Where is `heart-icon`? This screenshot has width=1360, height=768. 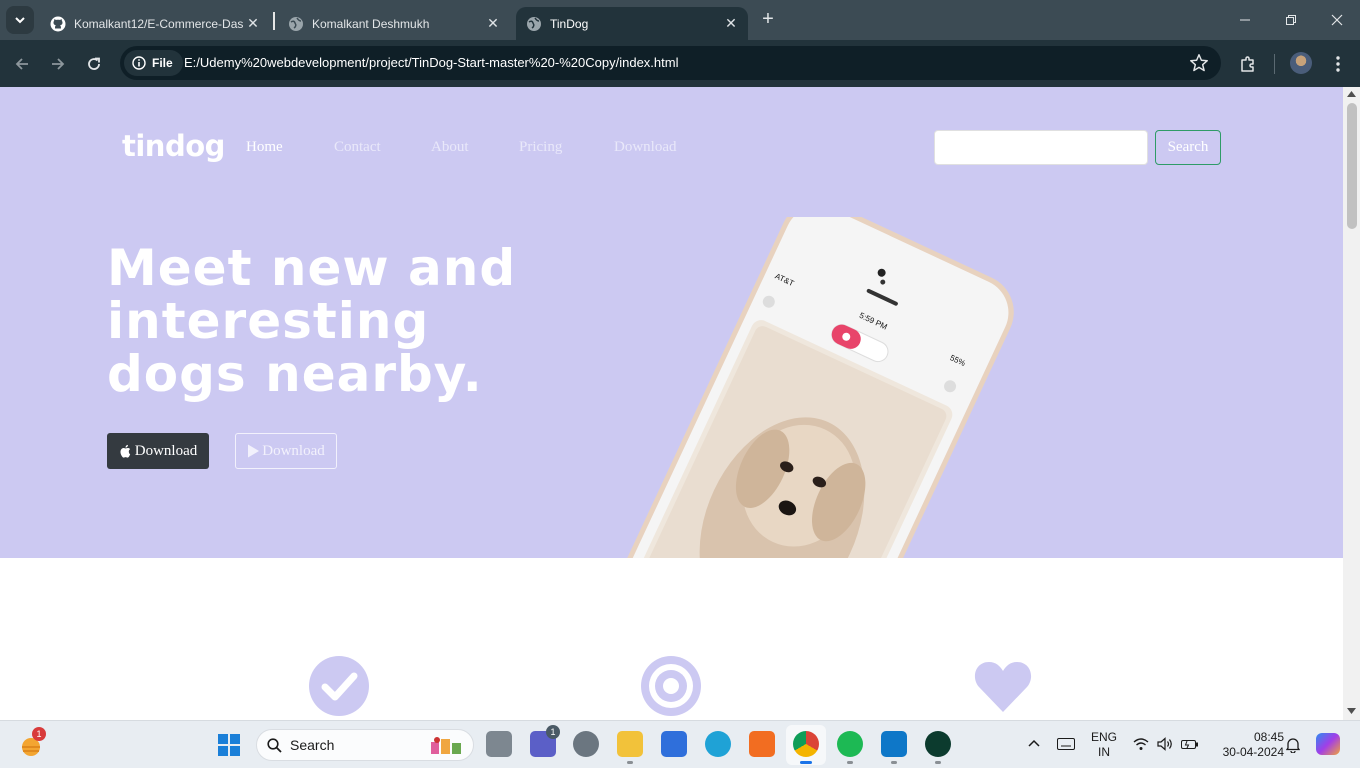
heart-icon is located at coordinates (1003, 687).